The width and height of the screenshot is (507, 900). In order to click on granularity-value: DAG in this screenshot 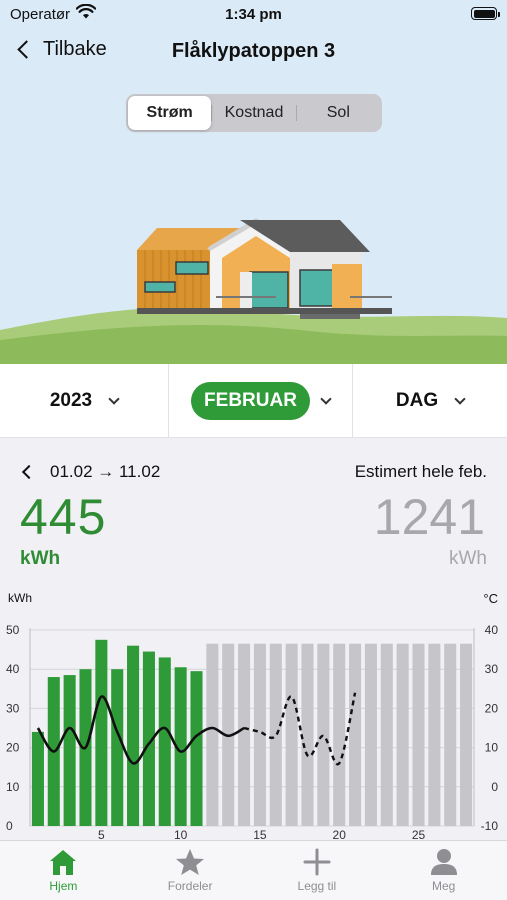, I will do `click(417, 400)`.